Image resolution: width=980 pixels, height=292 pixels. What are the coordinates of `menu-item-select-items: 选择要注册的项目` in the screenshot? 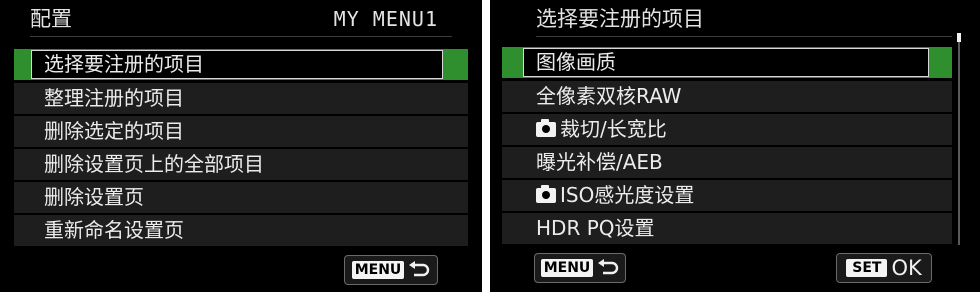 It's located at (241, 64).